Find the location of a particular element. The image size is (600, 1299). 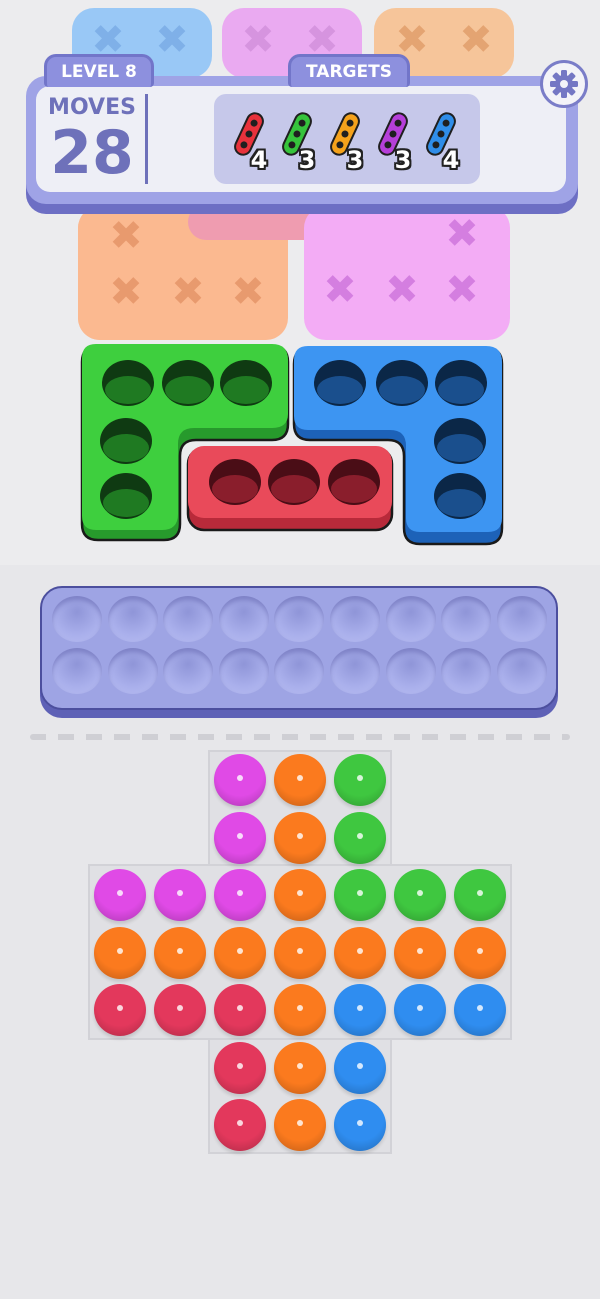

red-bar-piece is located at coordinates (290, 489).